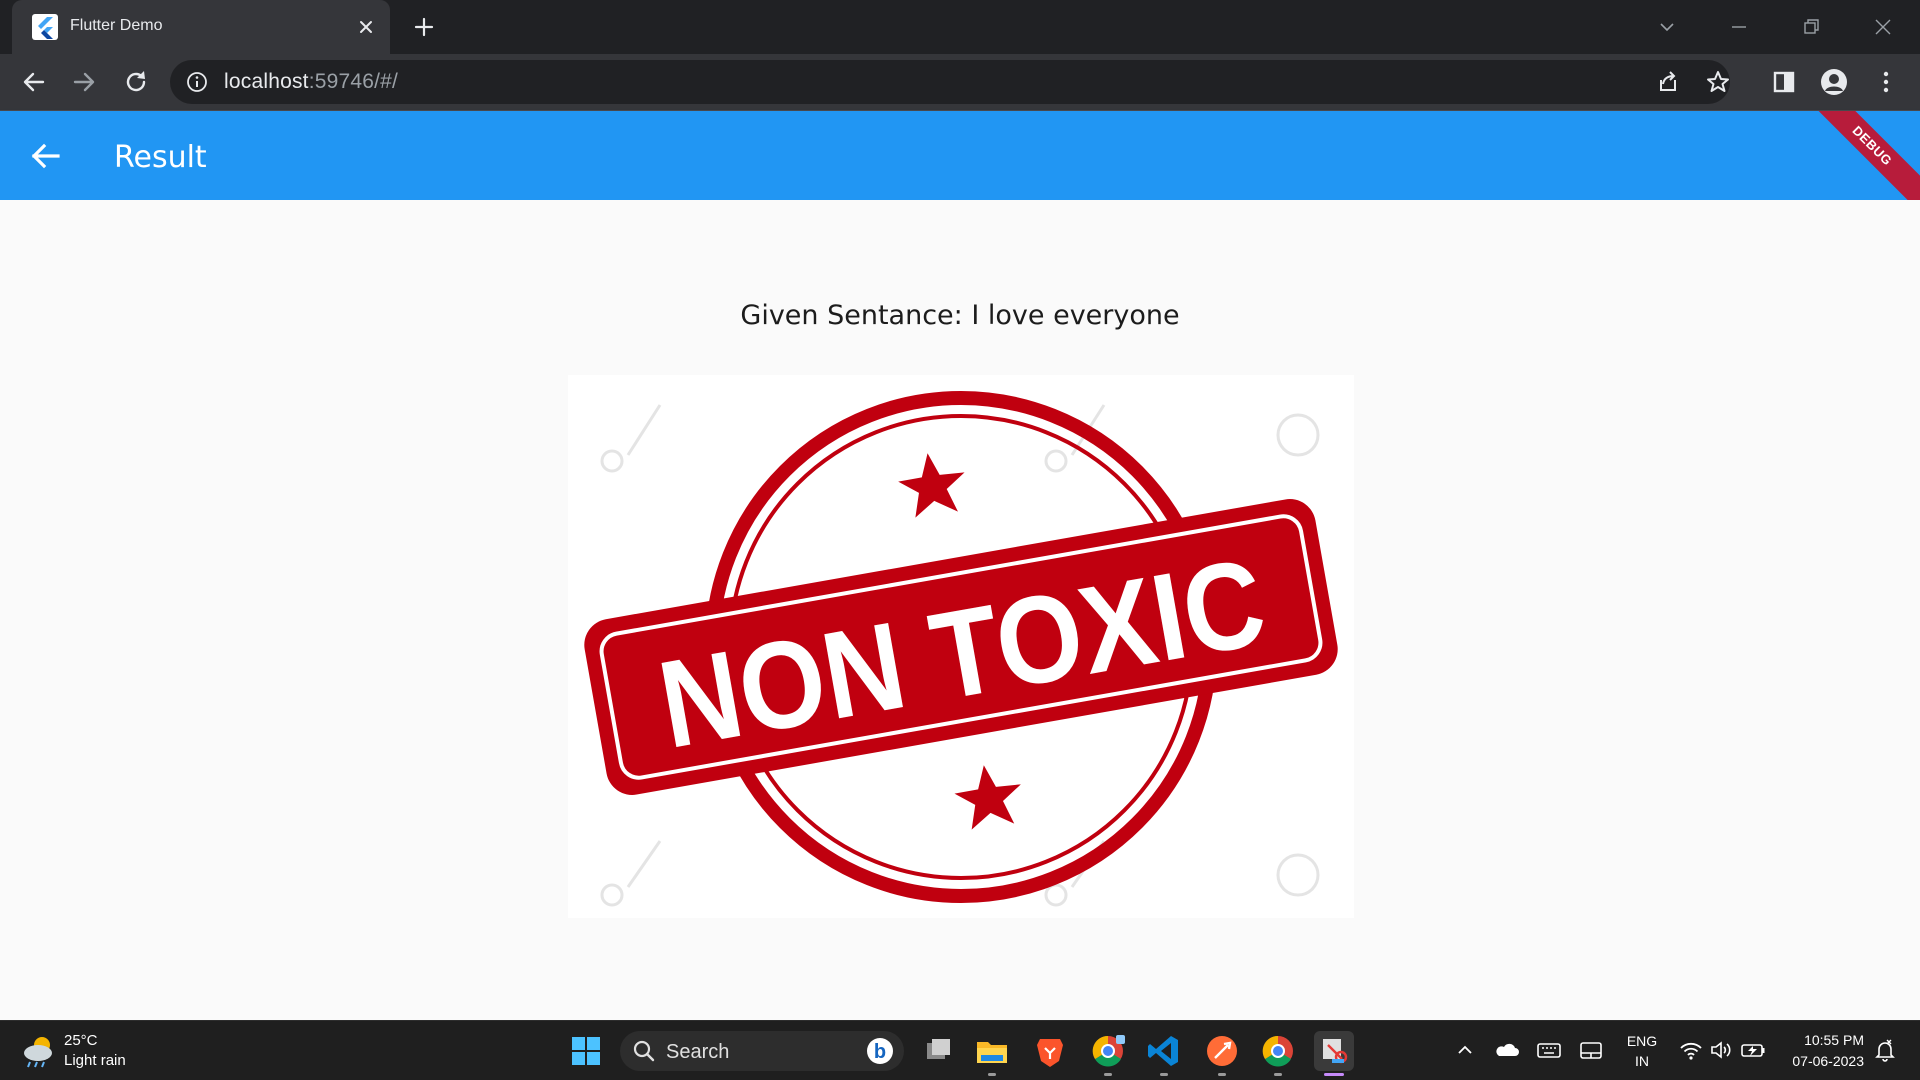  What do you see at coordinates (116, 25) in the screenshot?
I see `tab-title: Flutter Demo` at bounding box center [116, 25].